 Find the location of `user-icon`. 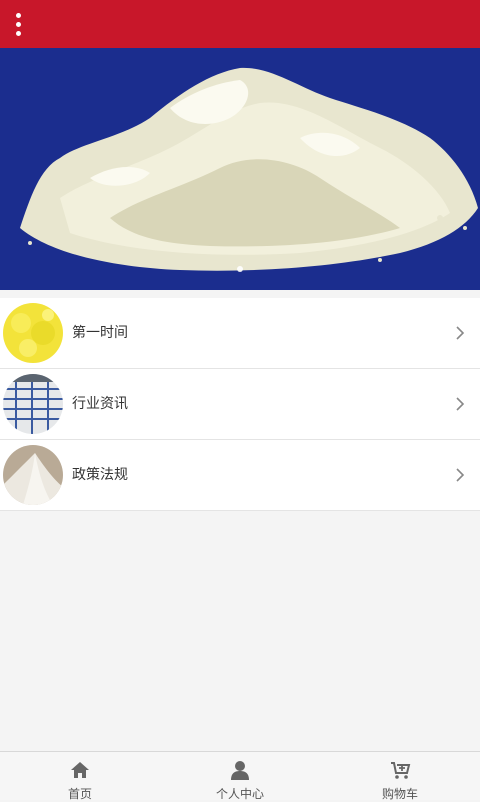

user-icon is located at coordinates (240, 770).